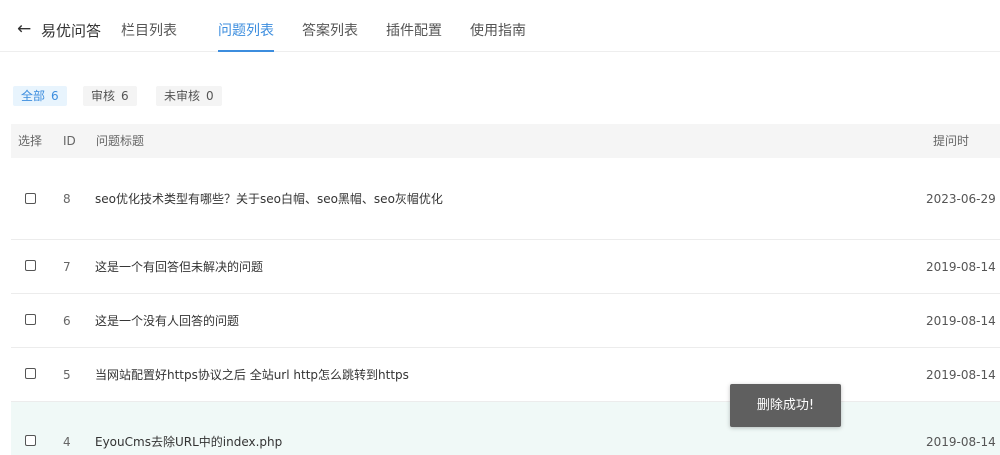  Describe the element at coordinates (210, 96) in the screenshot. I see `filter-unreviewed-count: 0` at that location.